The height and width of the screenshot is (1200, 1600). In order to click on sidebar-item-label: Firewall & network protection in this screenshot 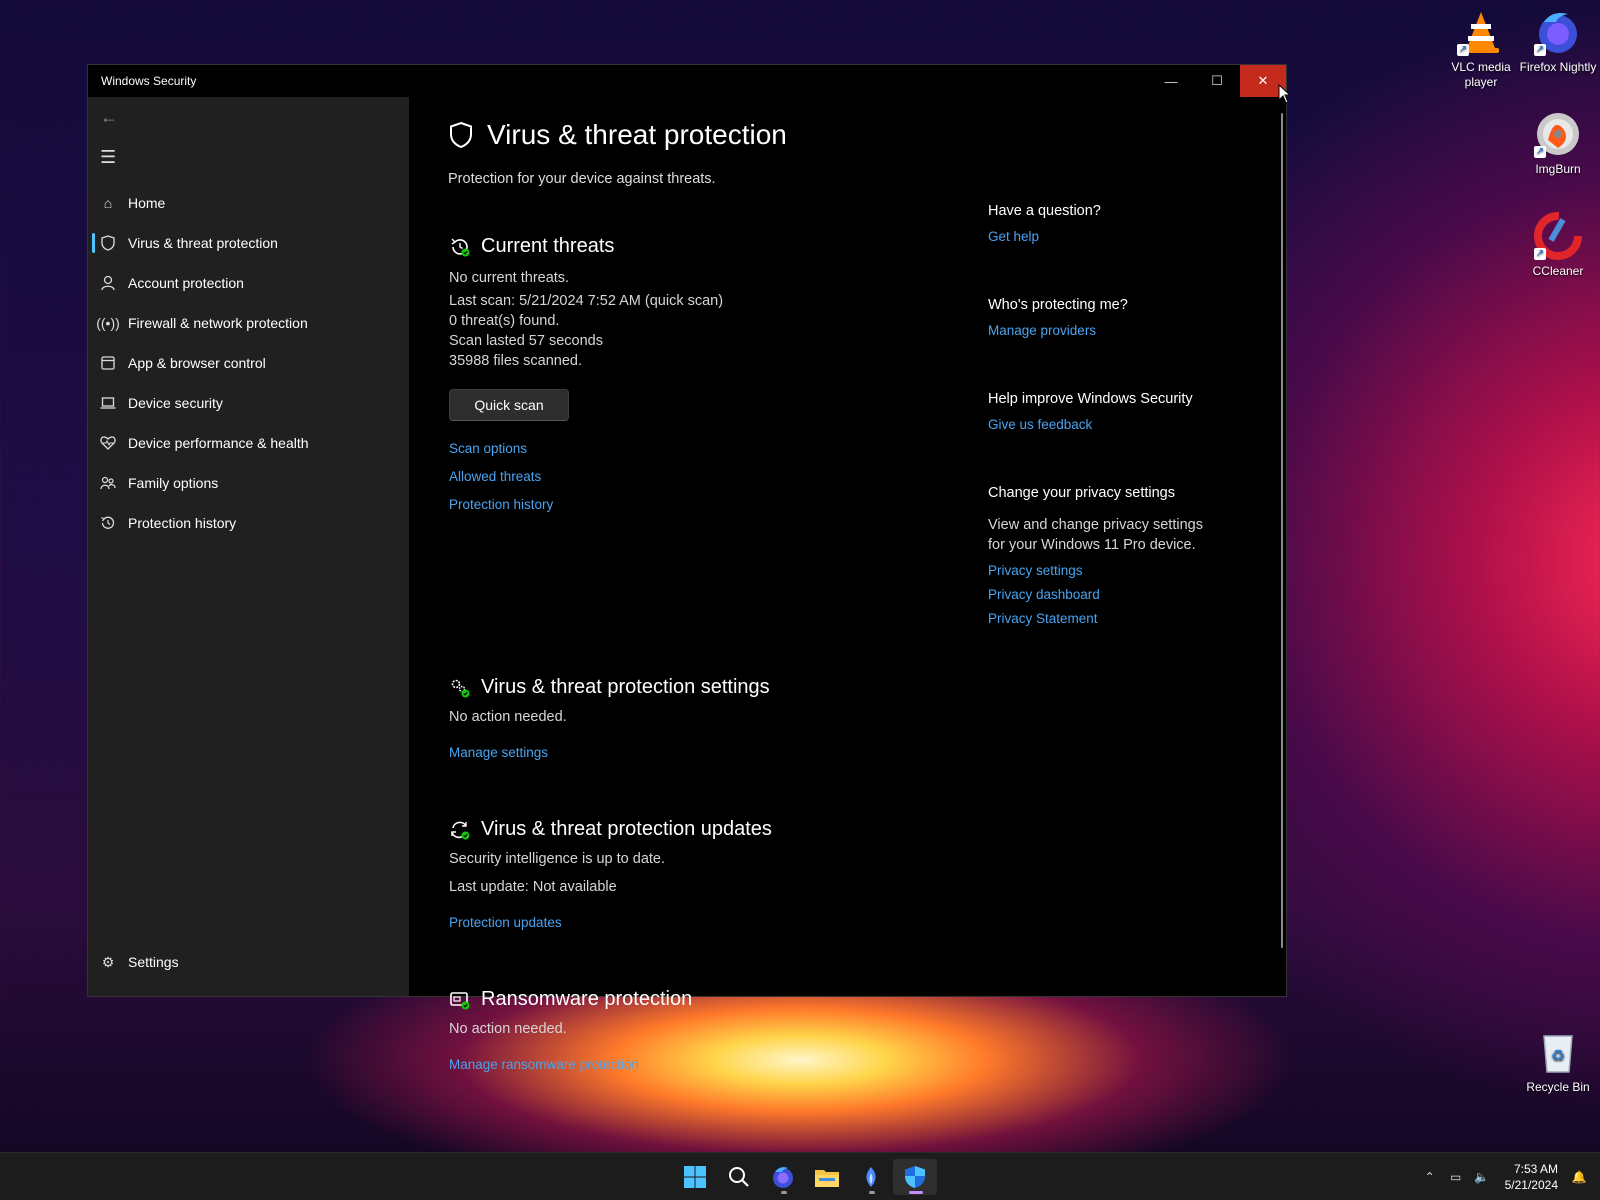, I will do `click(218, 323)`.